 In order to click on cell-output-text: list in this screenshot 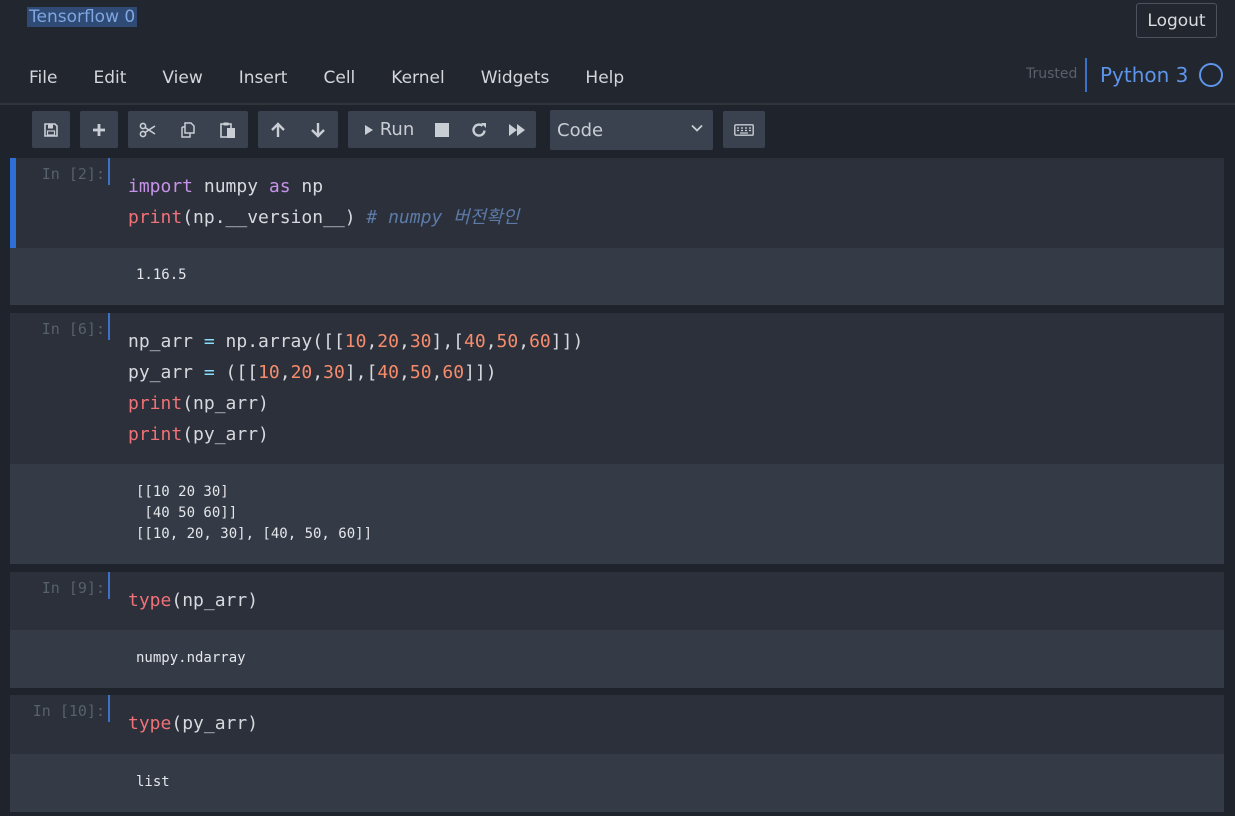, I will do `click(153, 782)`.